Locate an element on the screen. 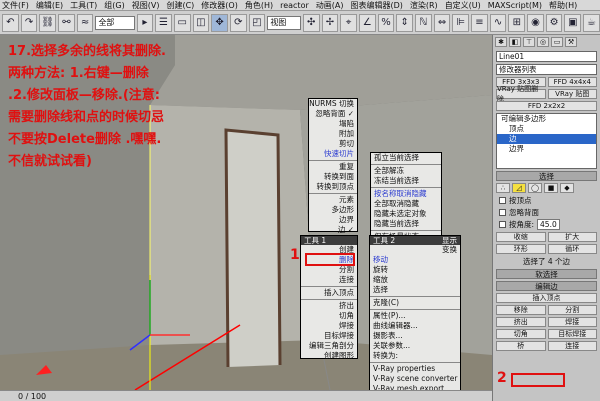  quad-menu-item: 克隆(C) is located at coordinates (415, 303).